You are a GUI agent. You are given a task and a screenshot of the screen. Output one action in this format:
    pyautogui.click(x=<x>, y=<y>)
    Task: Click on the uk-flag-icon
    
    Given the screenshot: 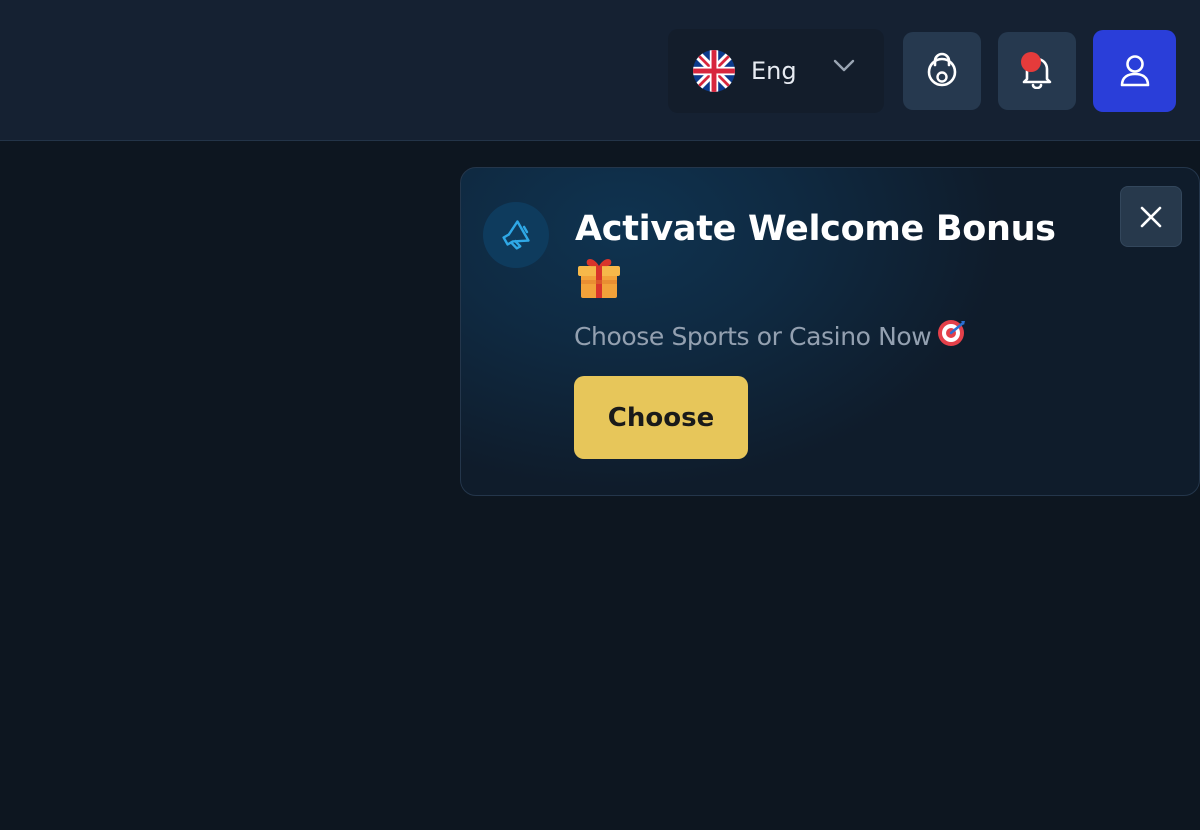 What is the action you would take?
    pyautogui.click(x=714, y=71)
    